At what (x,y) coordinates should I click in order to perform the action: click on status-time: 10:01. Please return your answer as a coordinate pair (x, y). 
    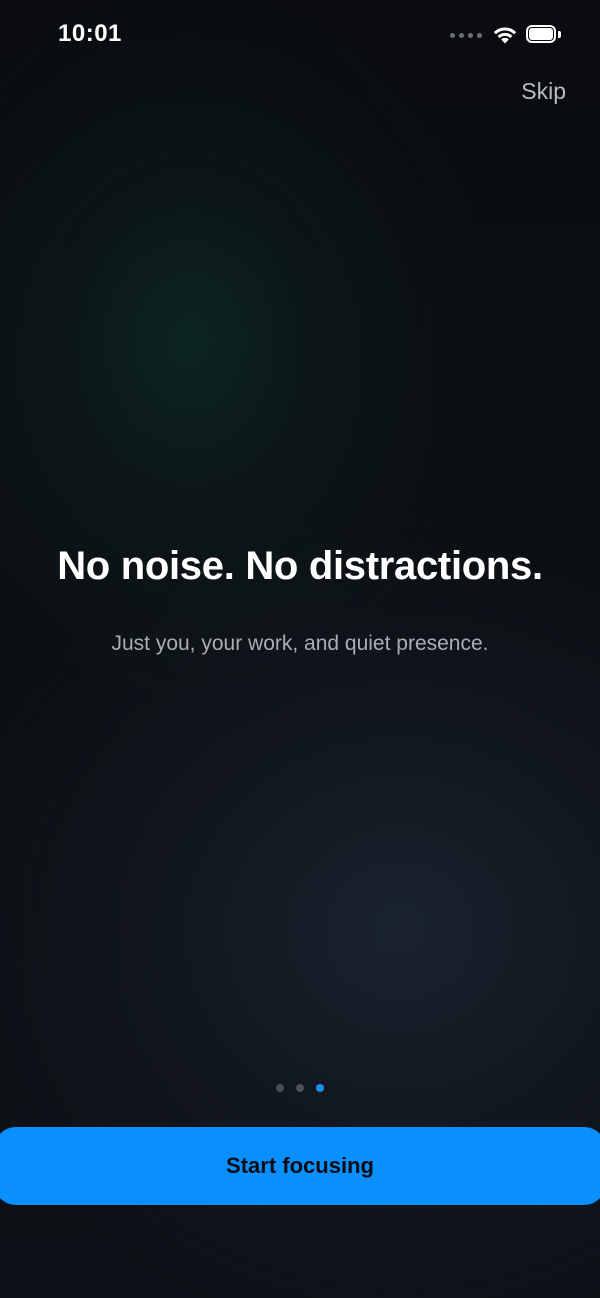
    Looking at the image, I should click on (90, 33).